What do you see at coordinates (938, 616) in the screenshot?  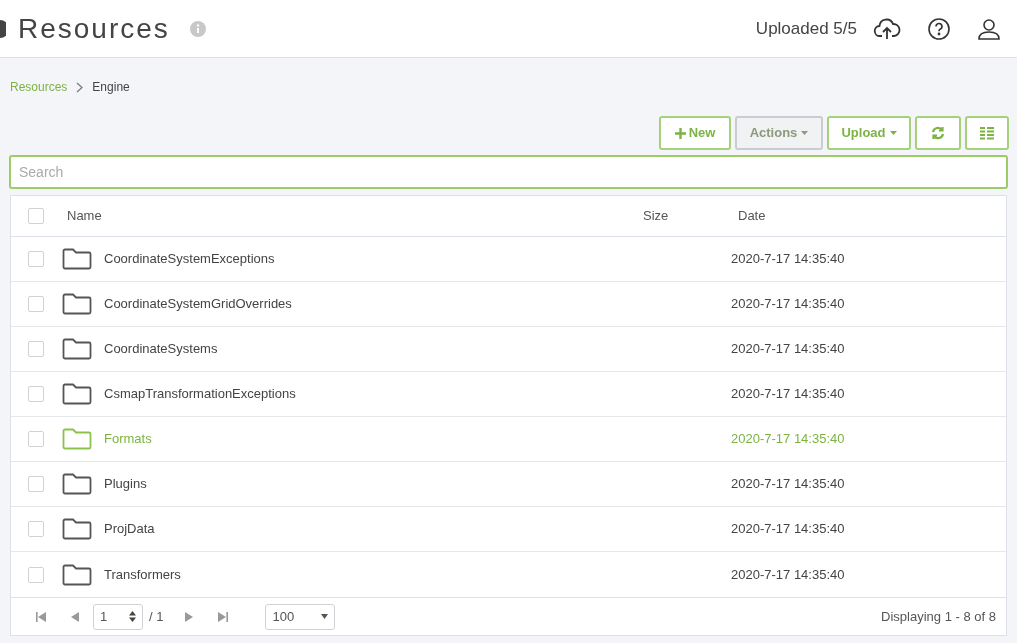 I see `pager-summary: Displaying 1 - 8 of 8` at bounding box center [938, 616].